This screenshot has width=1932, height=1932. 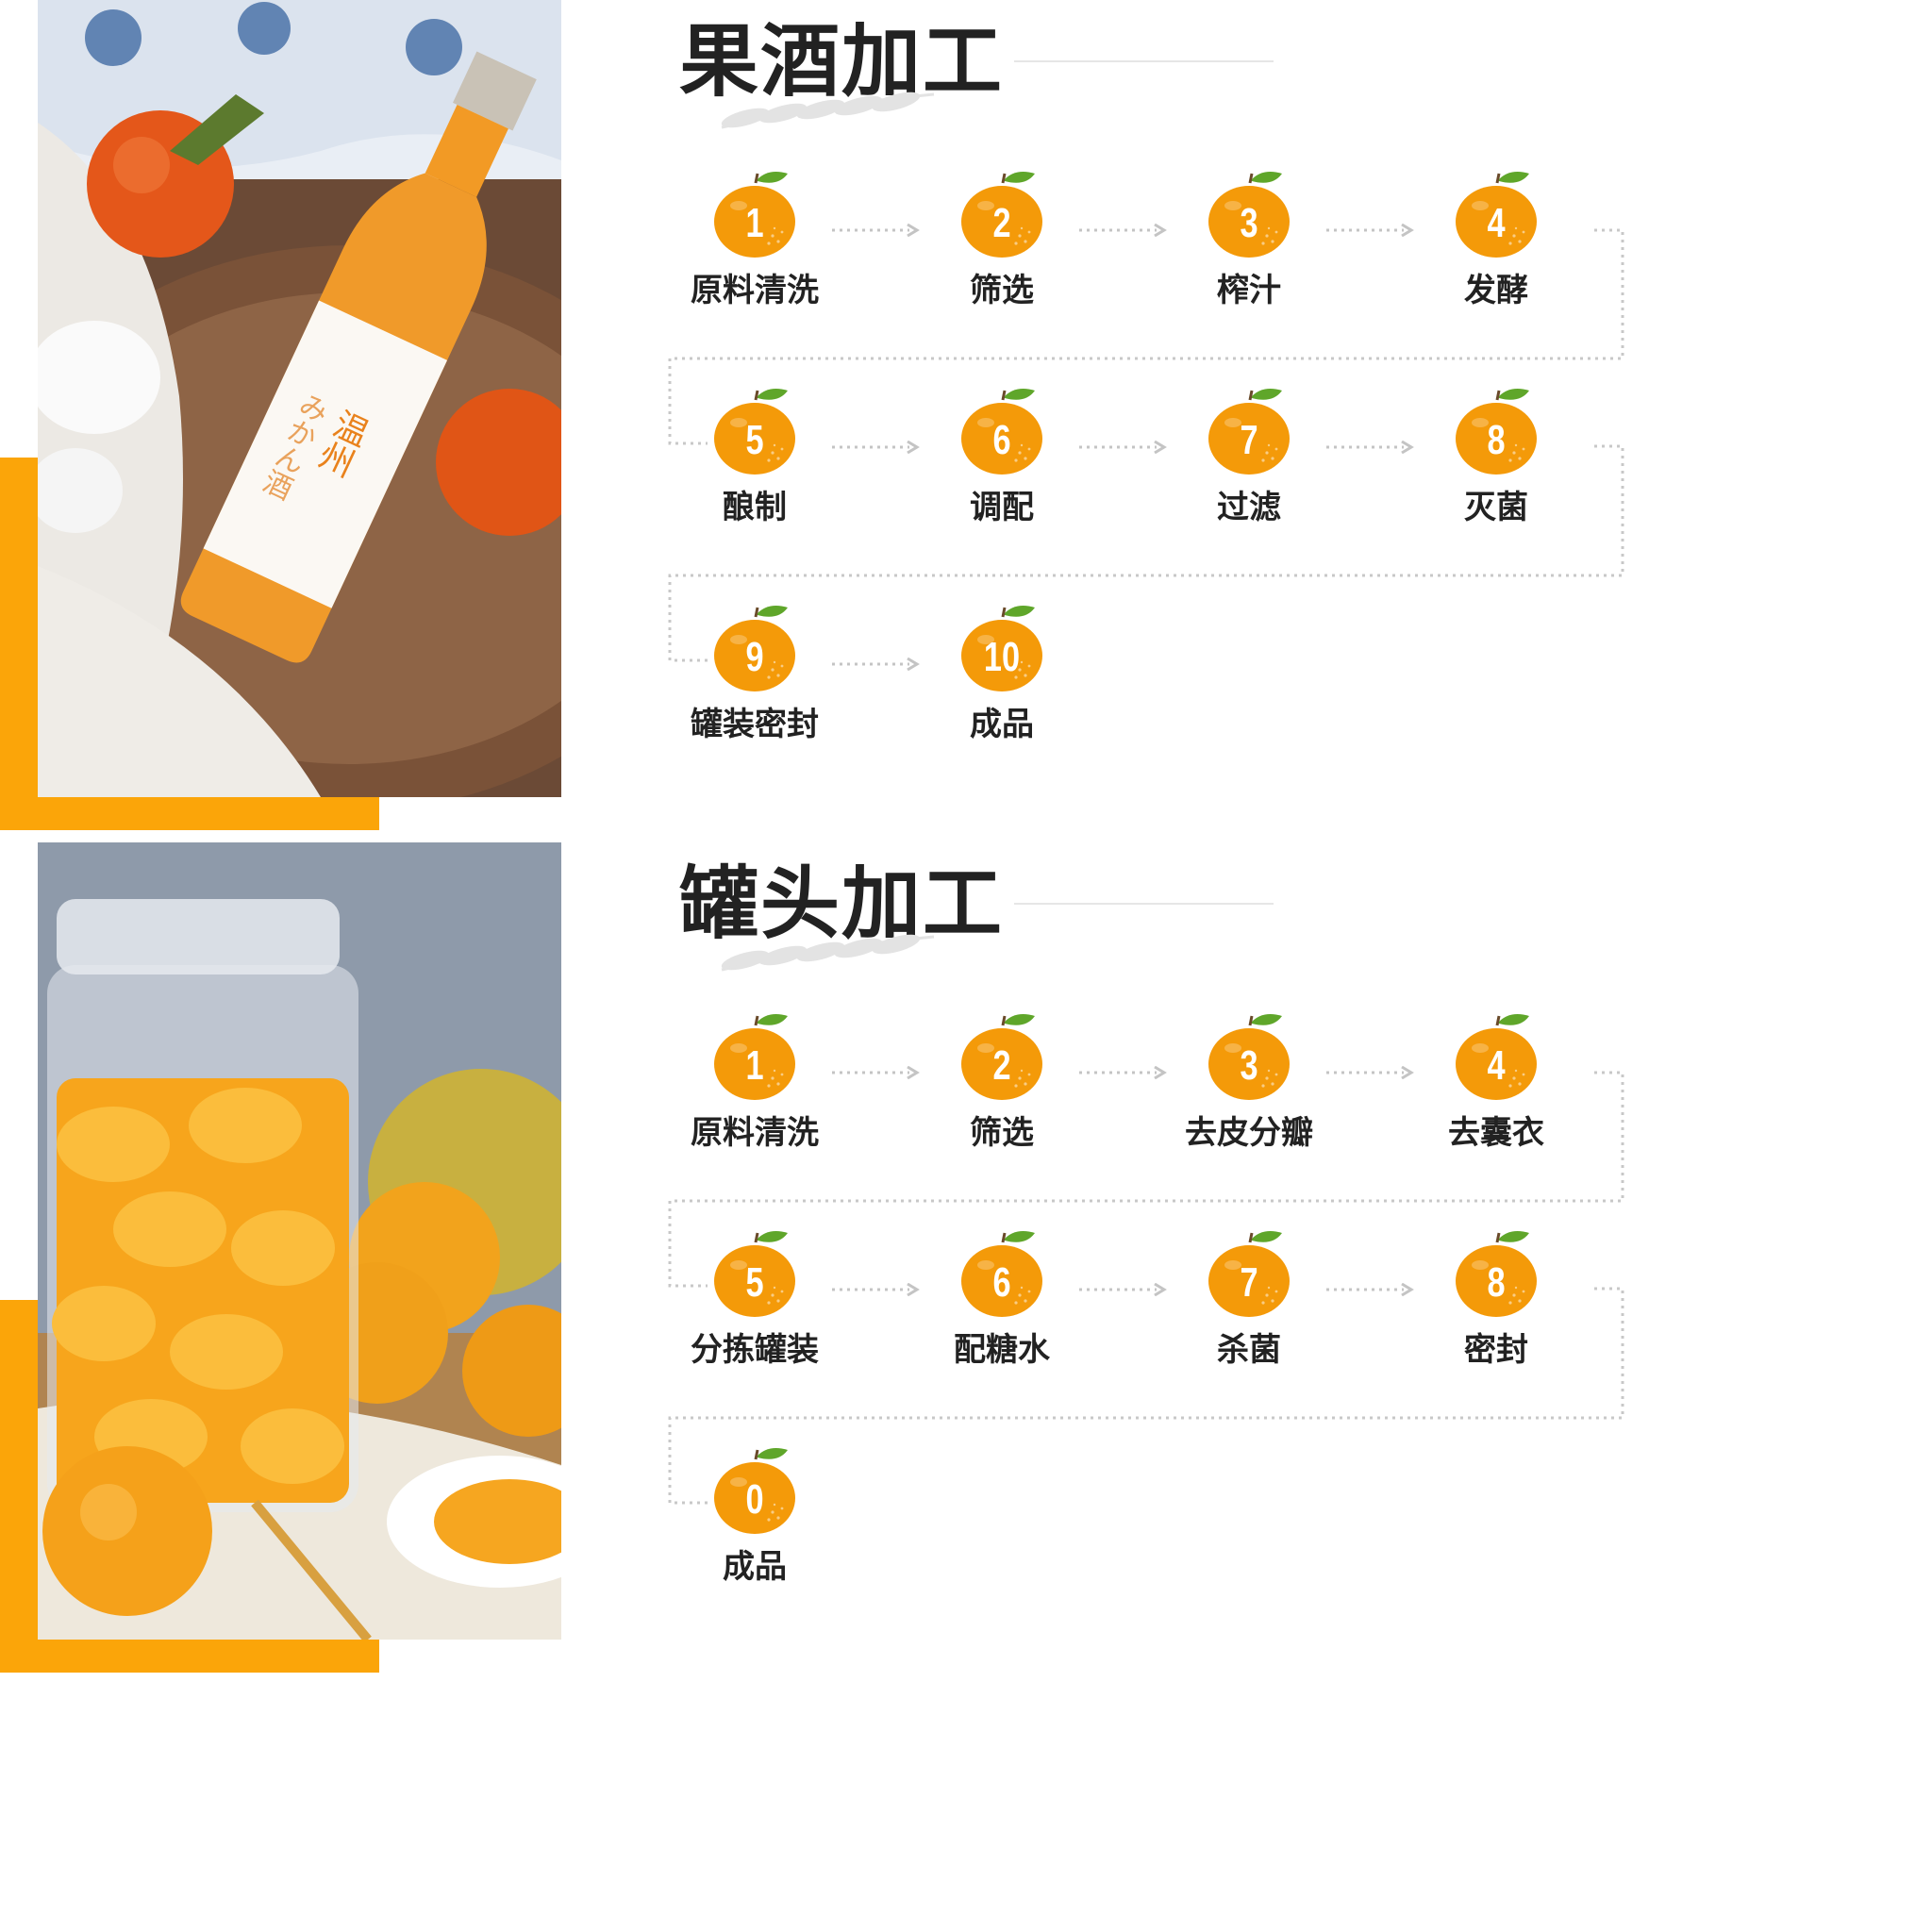 I want to click on canned-orange-jar-photo, so click(x=299, y=1241).